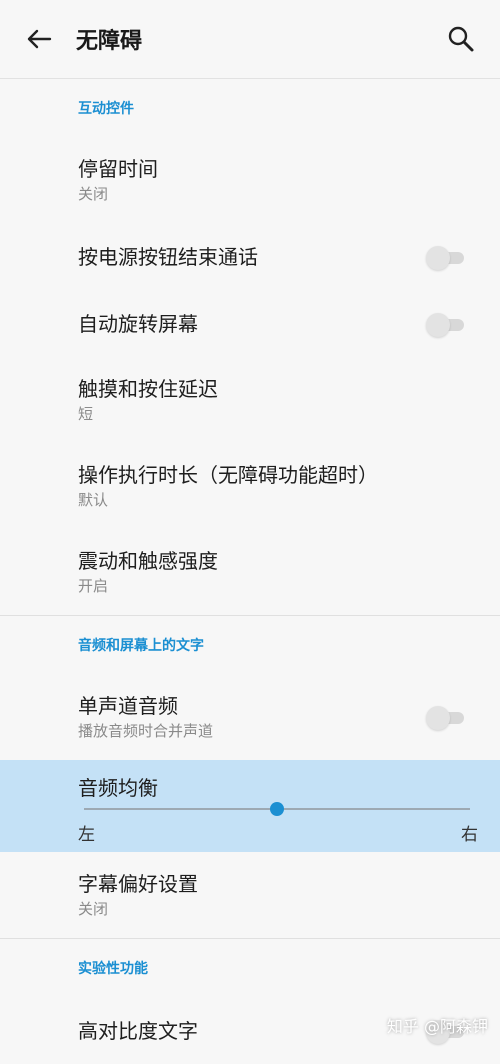 The height and width of the screenshot is (1064, 500). I want to click on setting-label: 按电源按钮结束通话, so click(168, 256).